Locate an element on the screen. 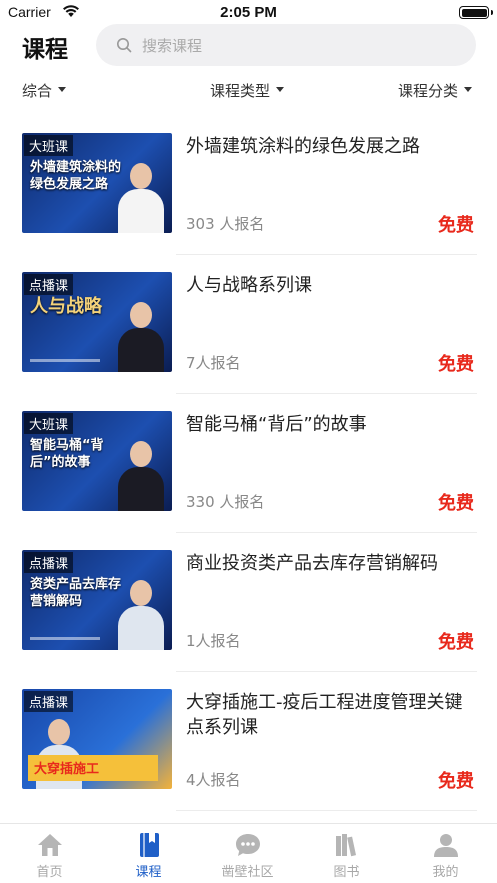 Image resolution: width=497 pixels, height=883 pixels. enroll-count: 7人报名 is located at coordinates (213, 363).